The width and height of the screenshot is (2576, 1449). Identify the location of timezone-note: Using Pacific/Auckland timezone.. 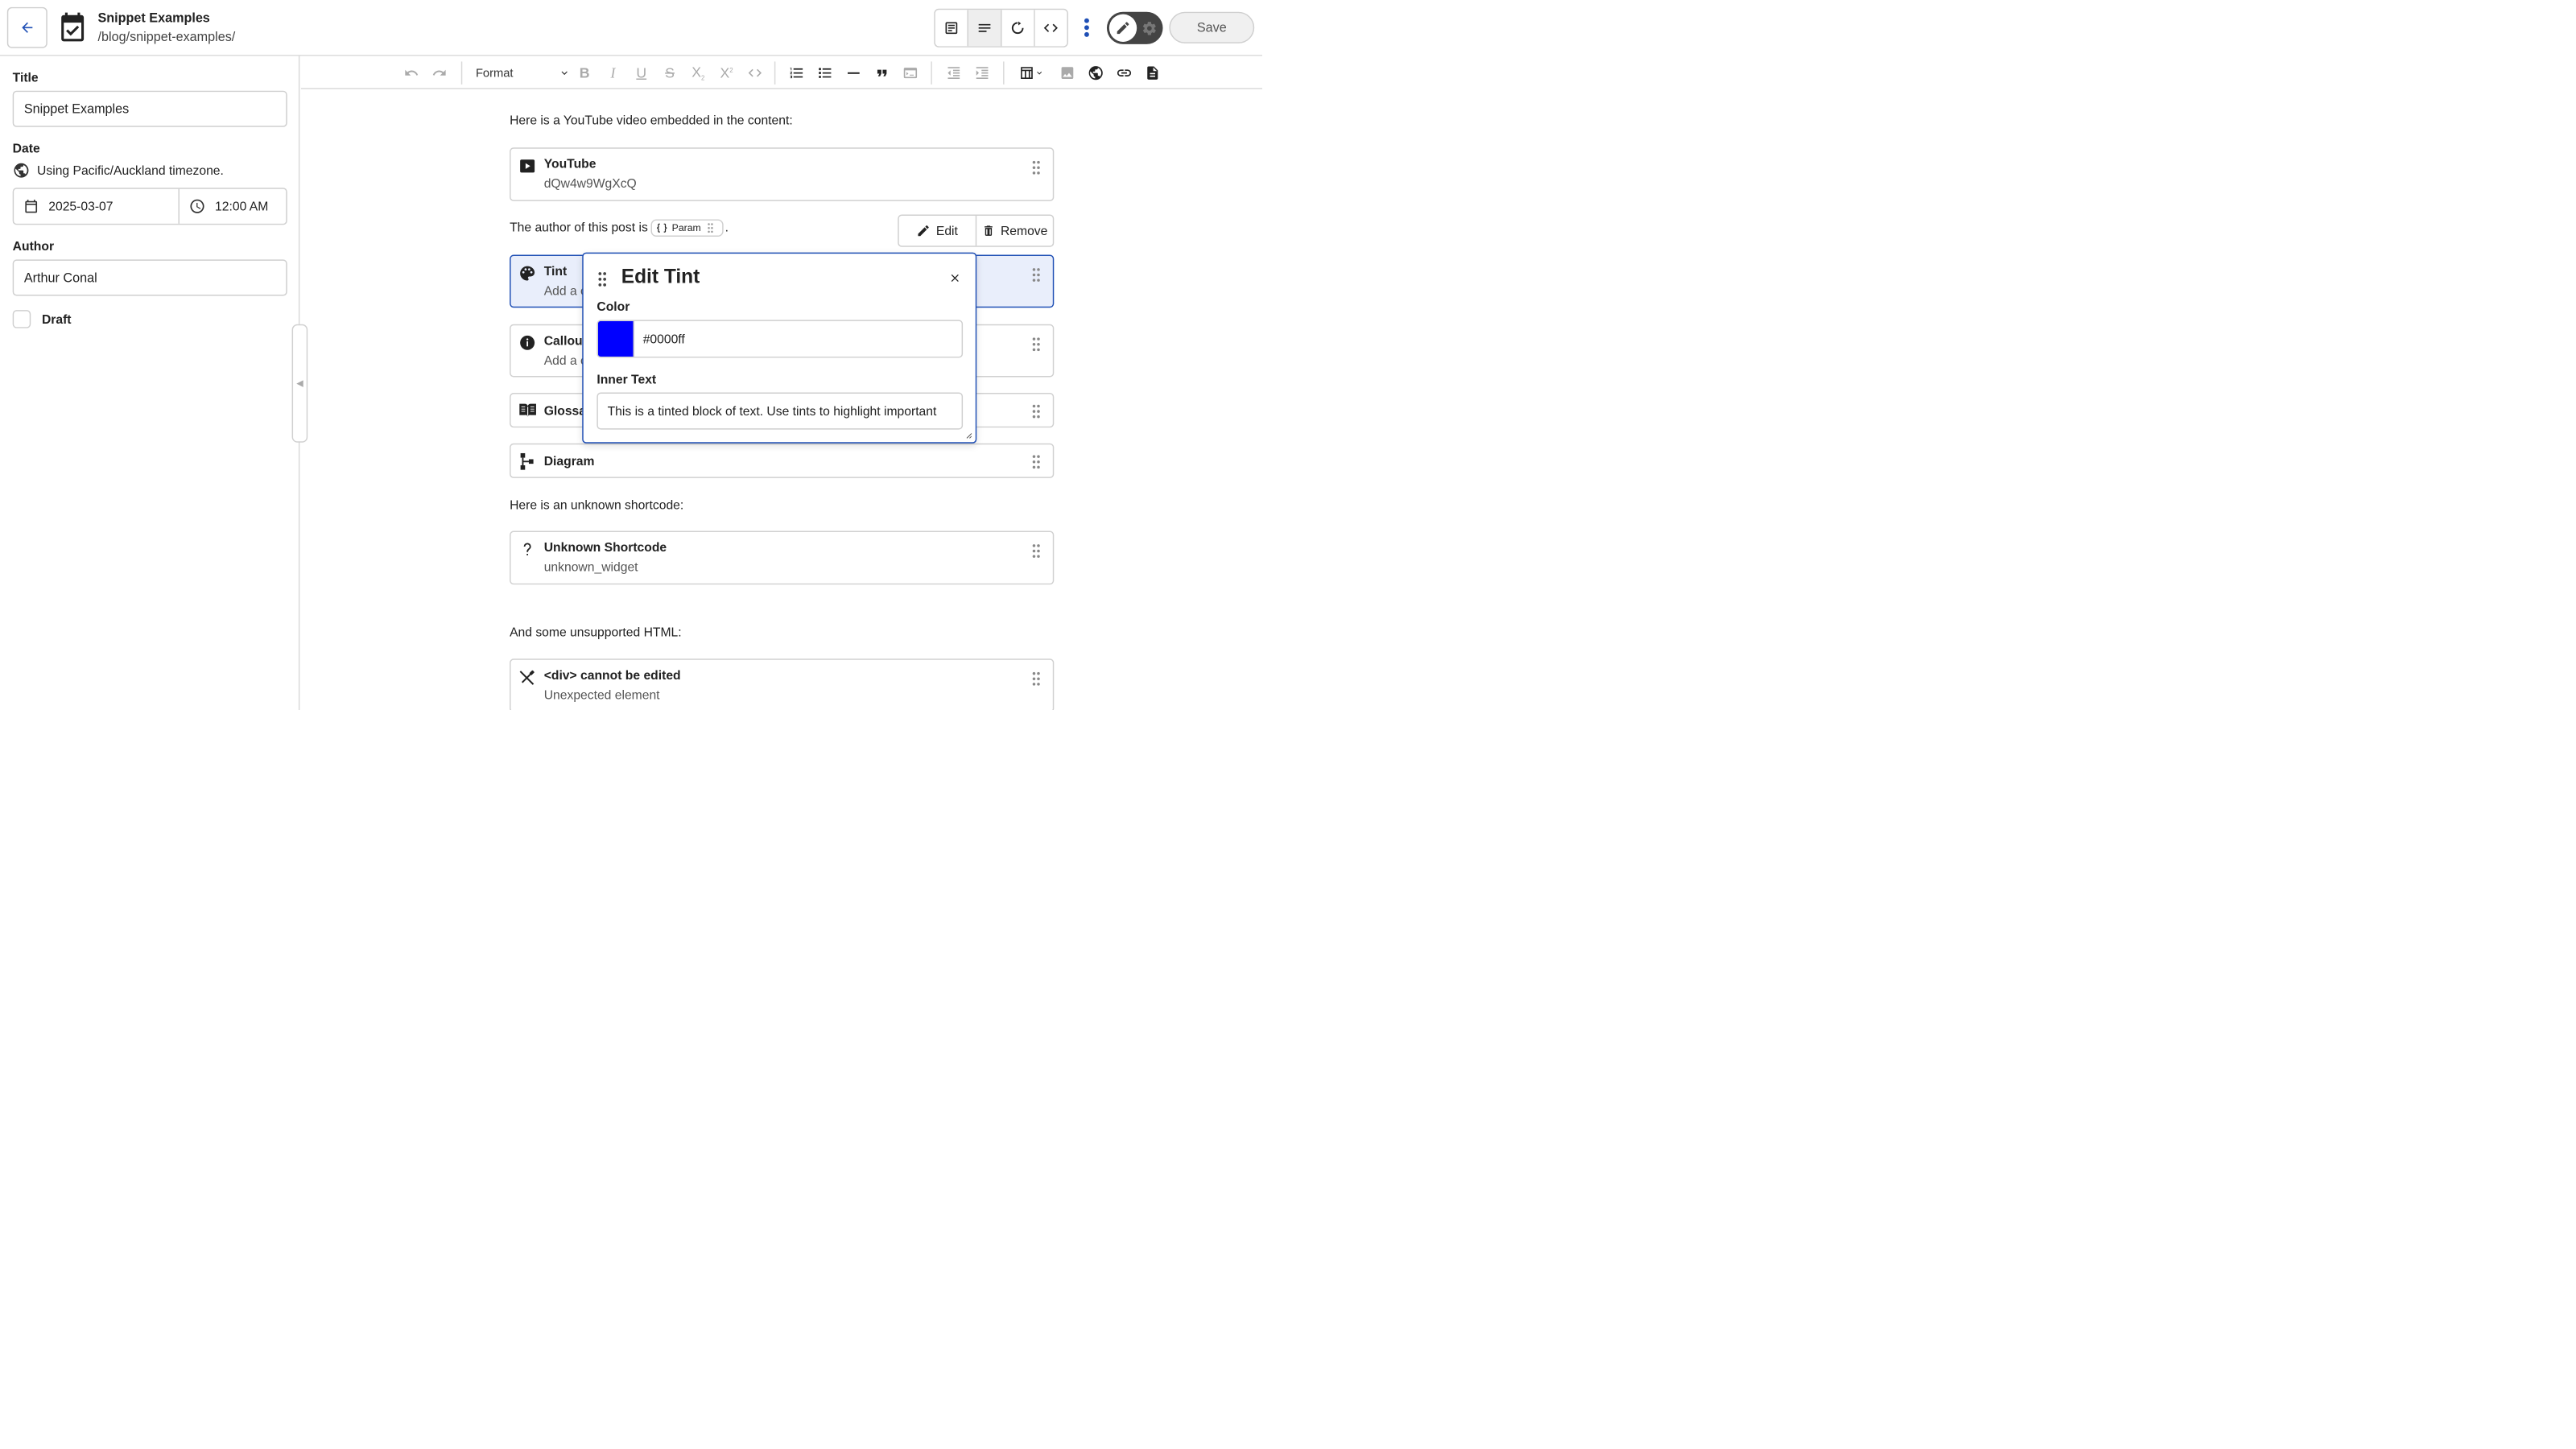
(118, 171).